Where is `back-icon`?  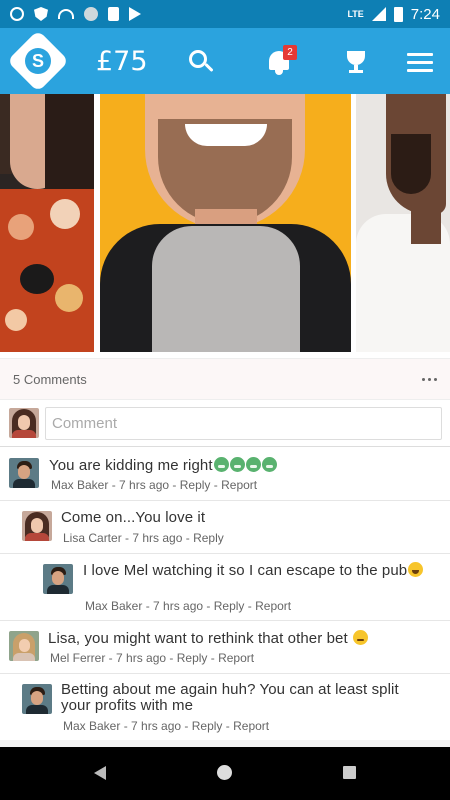 back-icon is located at coordinates (100, 773).